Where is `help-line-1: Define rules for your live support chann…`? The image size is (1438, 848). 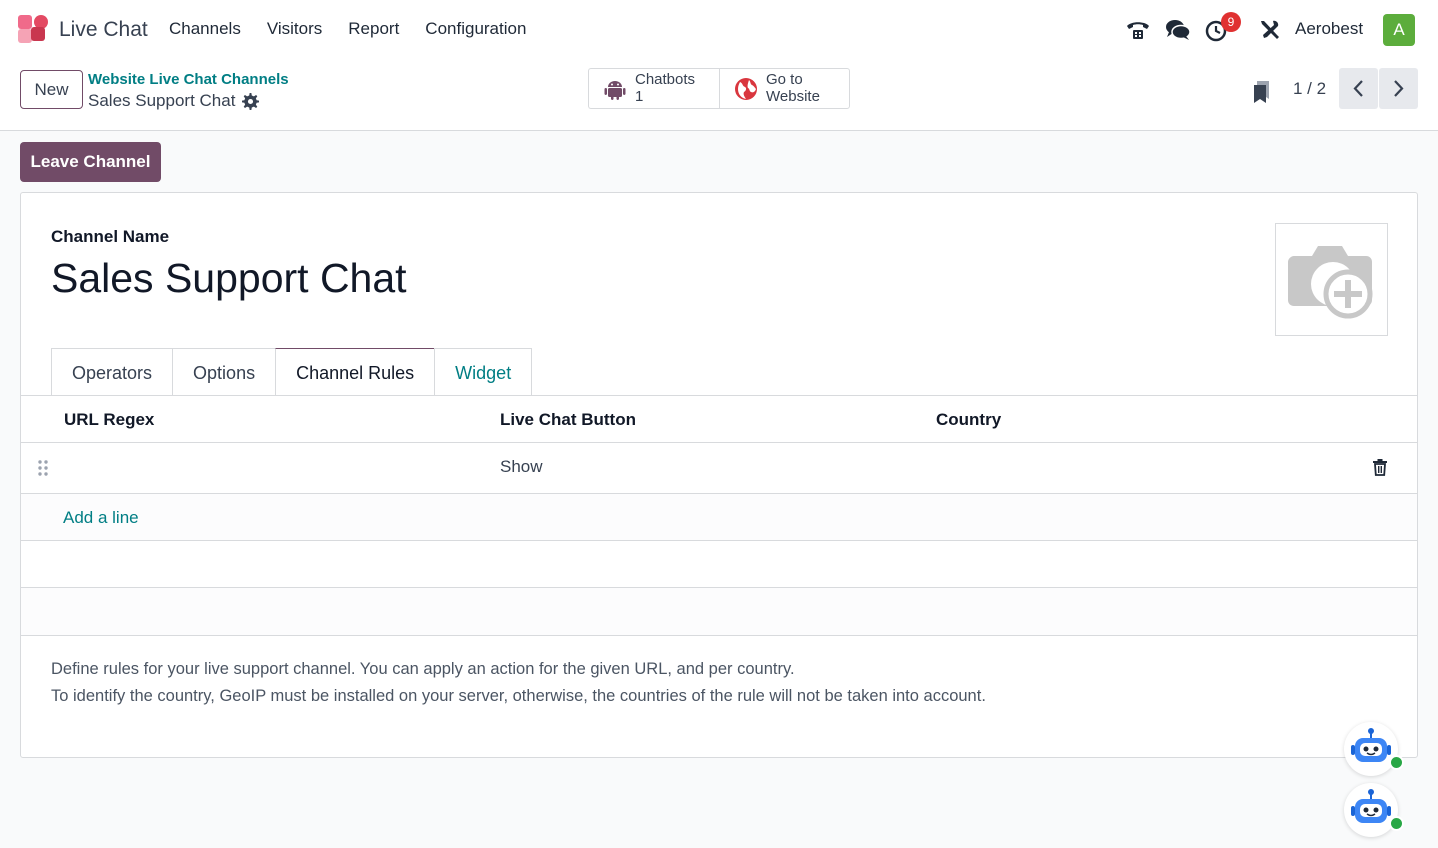 help-line-1: Define rules for your live support chann… is located at coordinates (423, 669).